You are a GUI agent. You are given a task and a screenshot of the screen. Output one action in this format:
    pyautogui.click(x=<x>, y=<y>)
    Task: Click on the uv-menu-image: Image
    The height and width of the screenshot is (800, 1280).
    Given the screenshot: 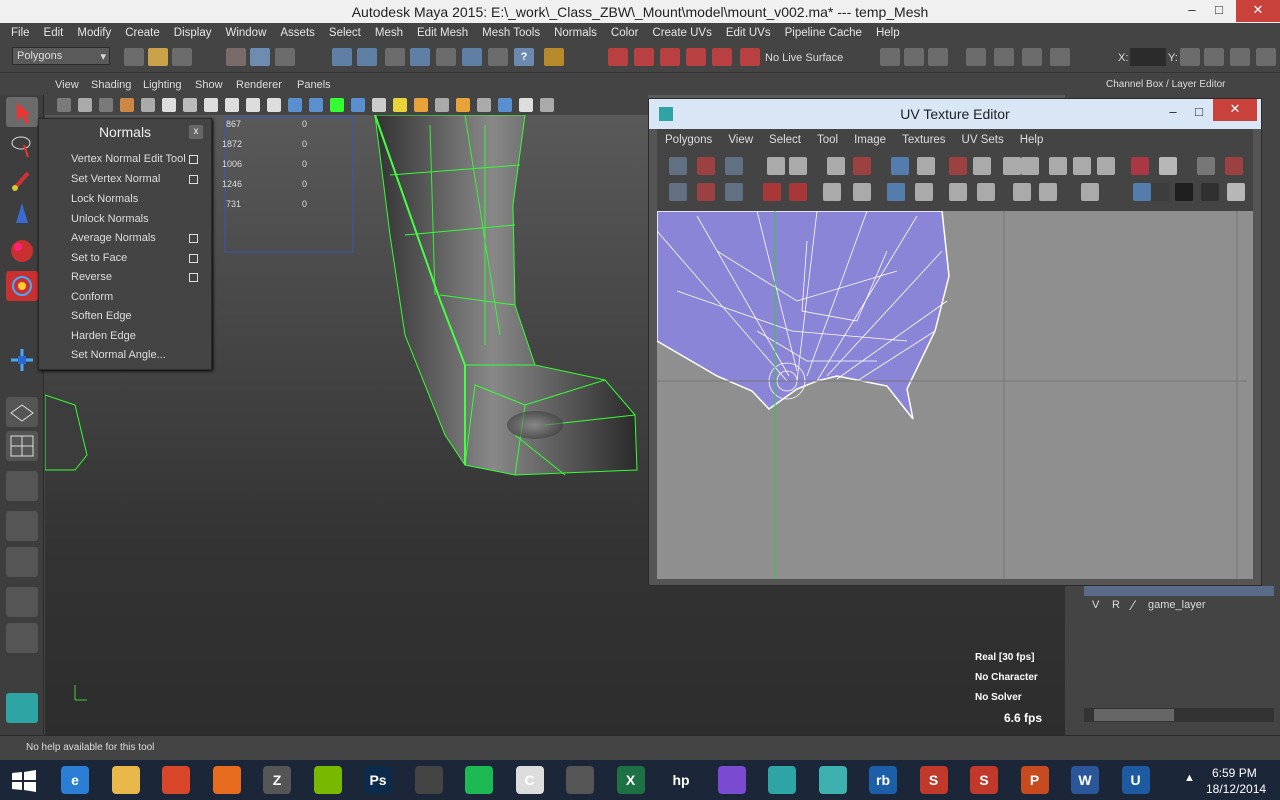 What is the action you would take?
    pyautogui.click(x=870, y=140)
    